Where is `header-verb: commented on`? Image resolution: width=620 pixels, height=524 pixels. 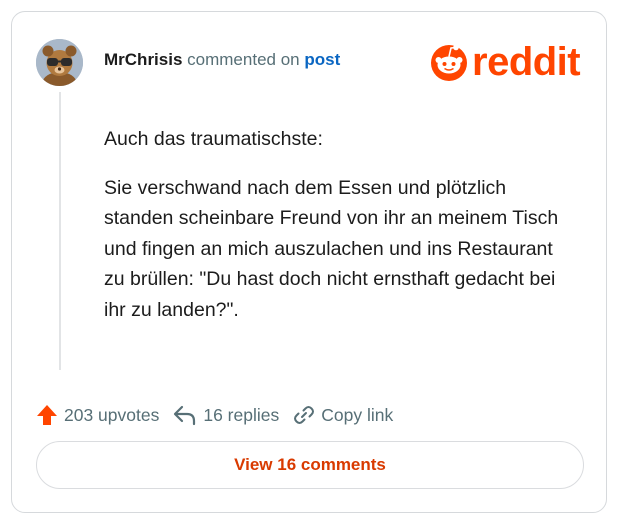 header-verb: commented on is located at coordinates (243, 59).